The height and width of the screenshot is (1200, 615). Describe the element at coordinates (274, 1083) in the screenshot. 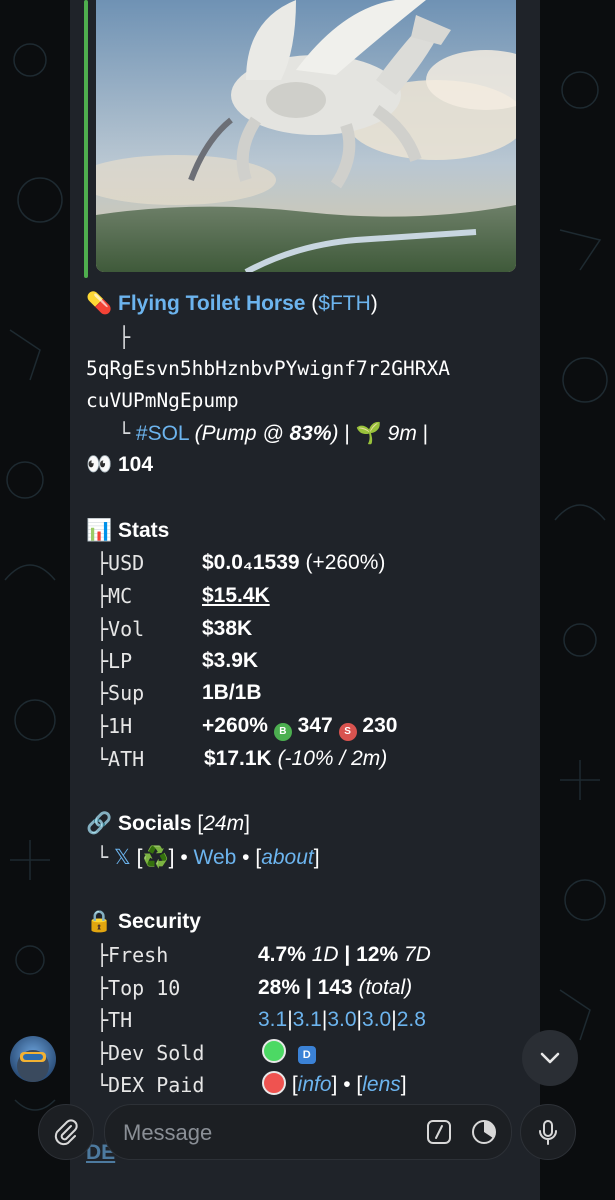

I see `red-circle-icon` at that location.